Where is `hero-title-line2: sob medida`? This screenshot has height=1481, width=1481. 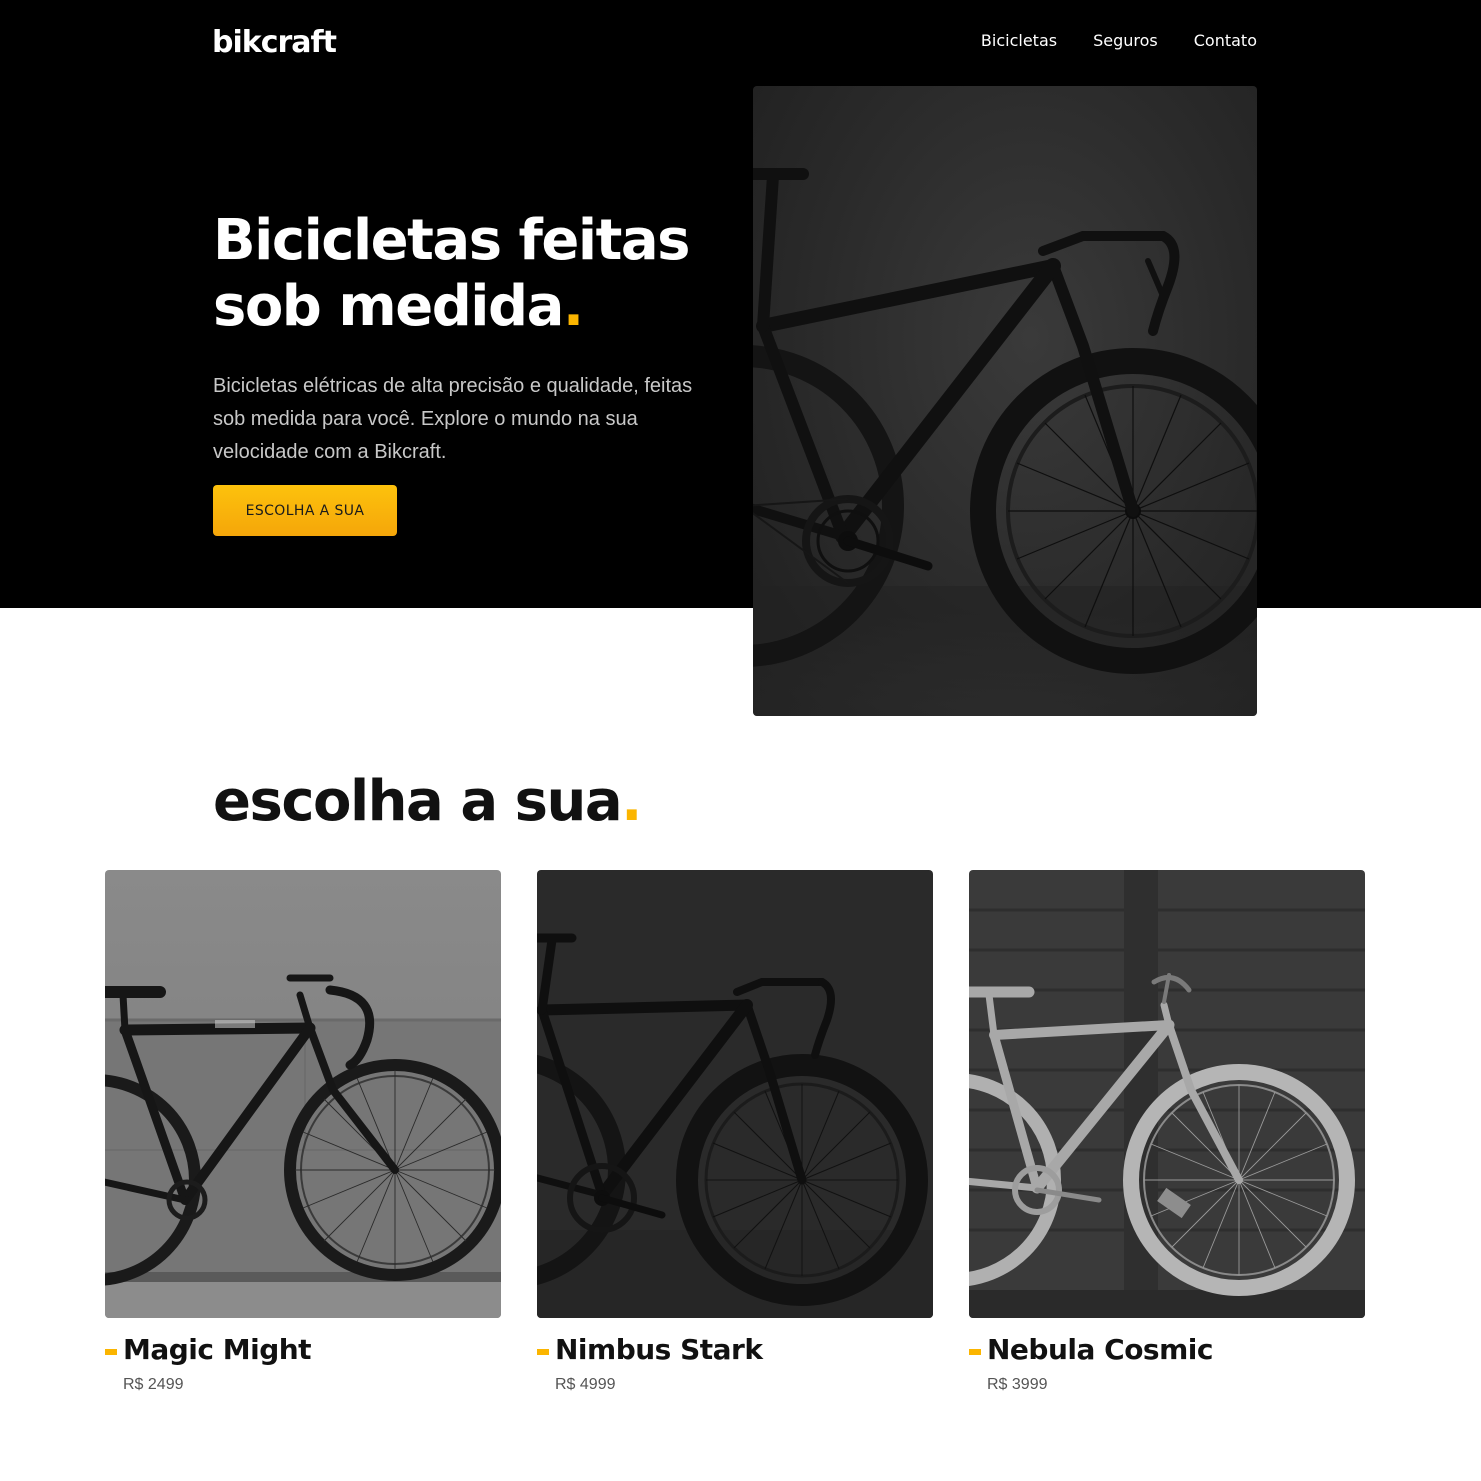 hero-title-line2: sob medida is located at coordinates (388, 306).